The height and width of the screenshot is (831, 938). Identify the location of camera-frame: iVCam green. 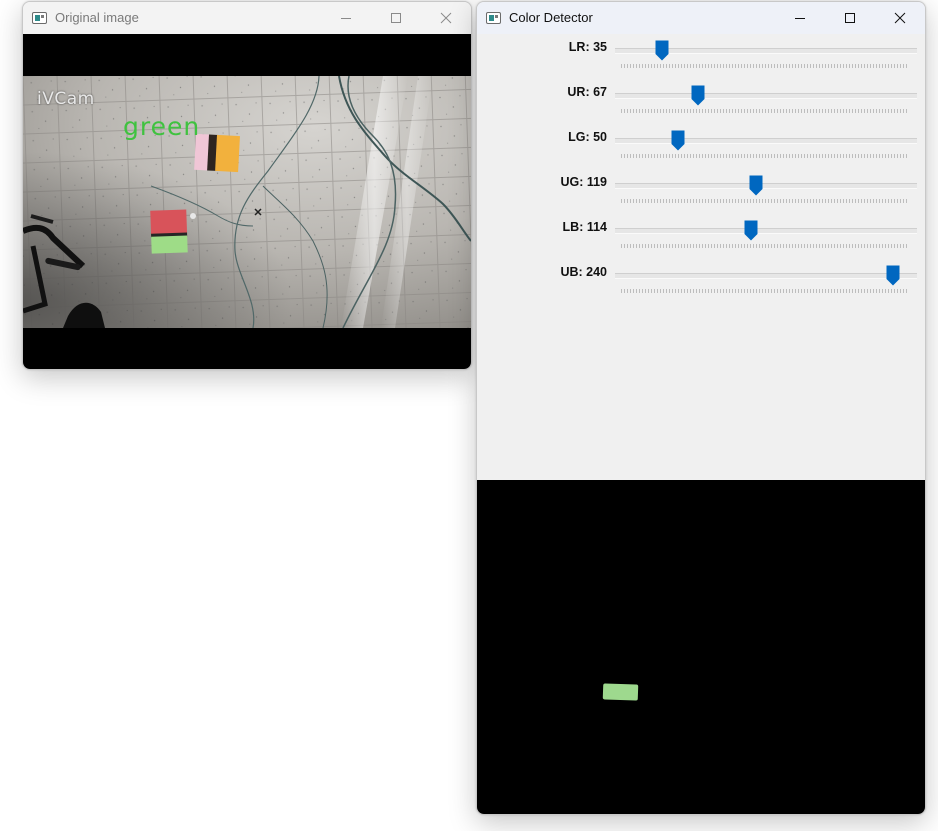
(247, 202).